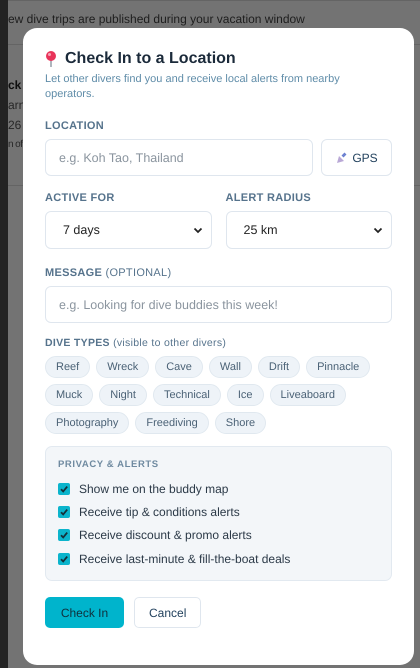  What do you see at coordinates (245, 395) in the screenshot?
I see `dive-type-chip: Ice` at bounding box center [245, 395].